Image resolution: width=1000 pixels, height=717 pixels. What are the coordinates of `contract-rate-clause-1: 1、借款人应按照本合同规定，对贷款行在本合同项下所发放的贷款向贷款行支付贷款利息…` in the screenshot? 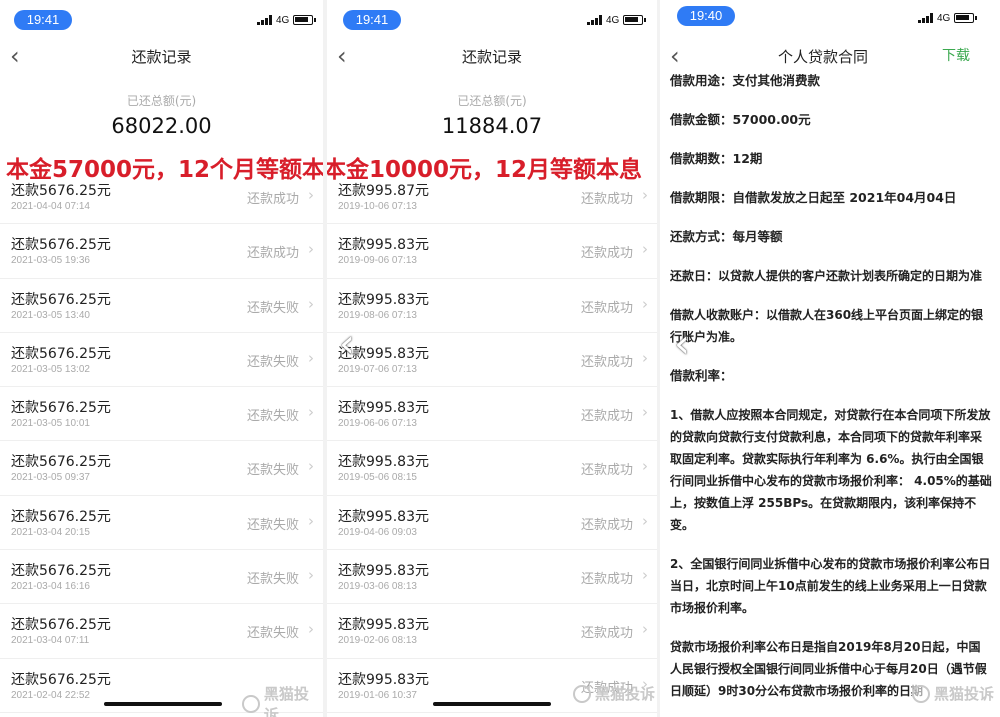 It's located at (831, 470).